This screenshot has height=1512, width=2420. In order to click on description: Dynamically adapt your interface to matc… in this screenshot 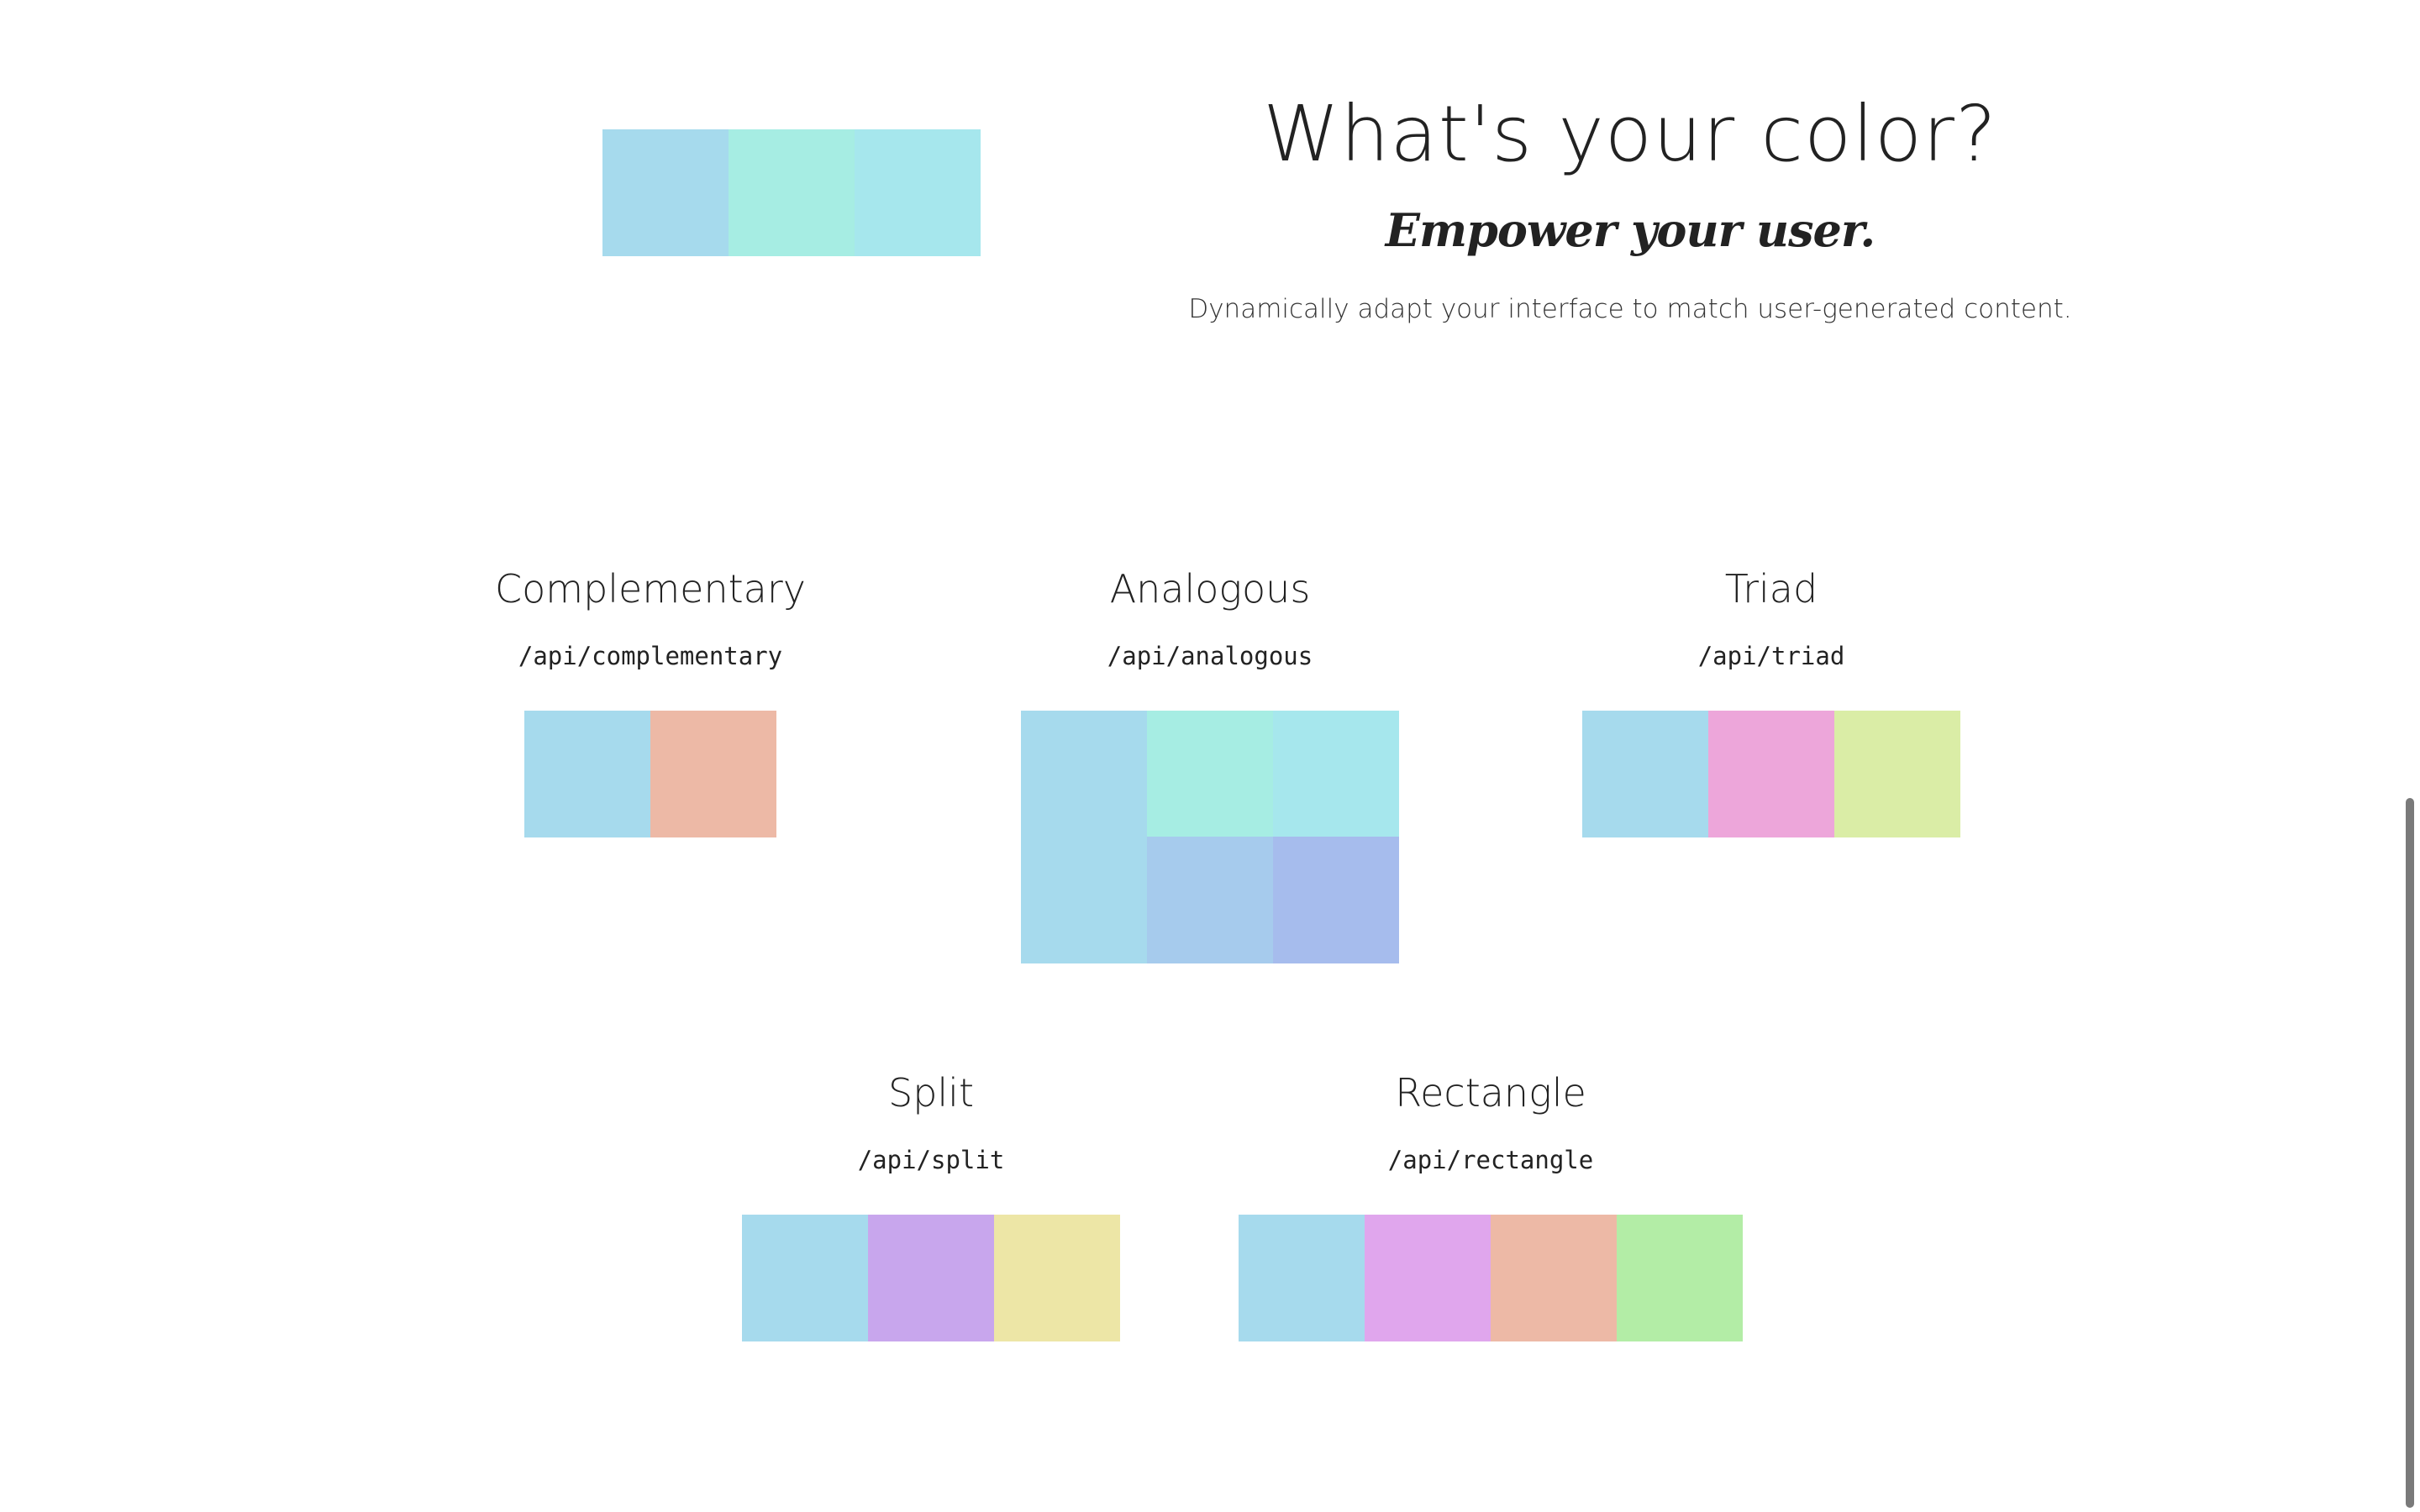, I will do `click(1630, 309)`.